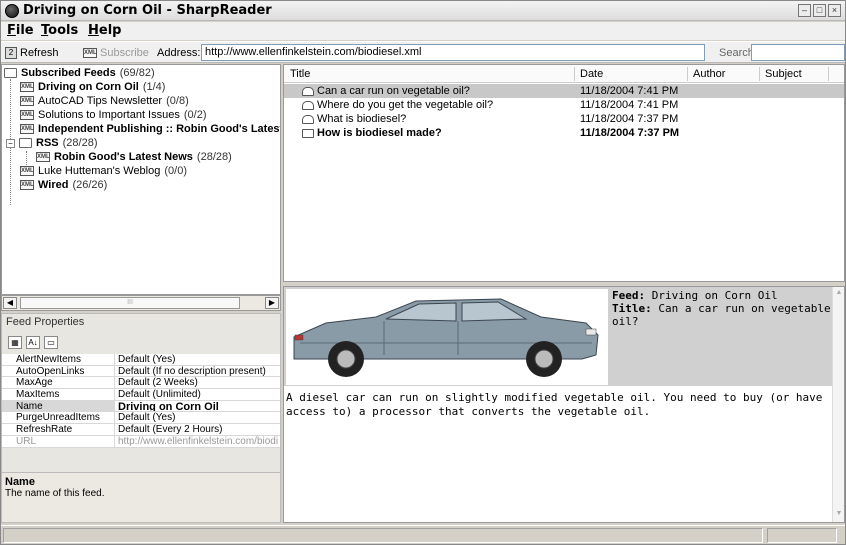 The image size is (846, 545). Describe the element at coordinates (10, 303) in the screenshot. I see `scroll-left-icon: ◀` at that location.